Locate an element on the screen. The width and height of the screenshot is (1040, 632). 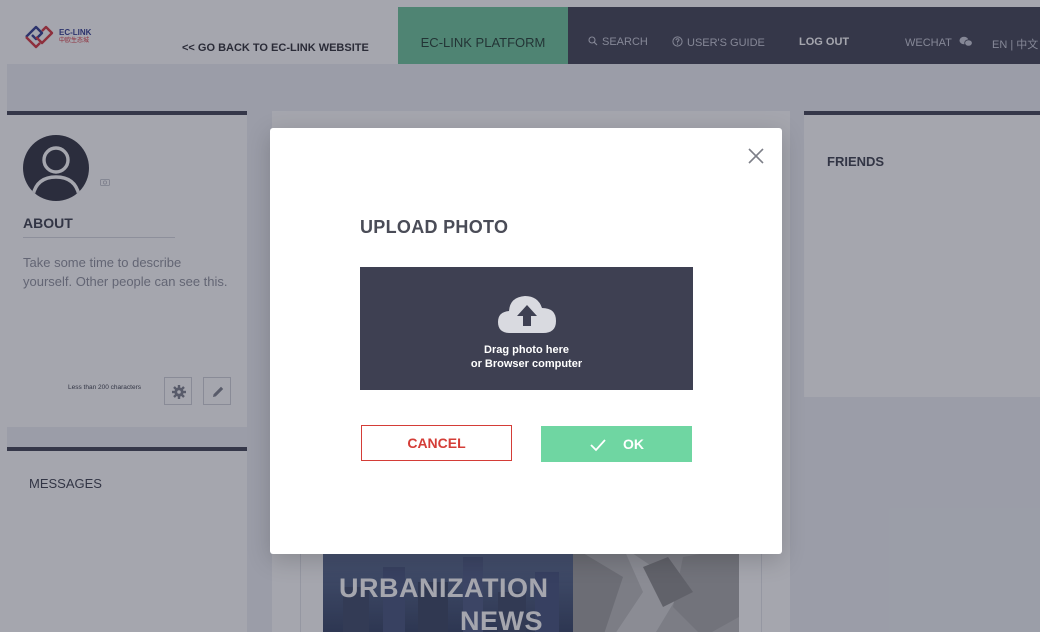
dropzone-line2: or Browser computer is located at coordinates (526, 364).